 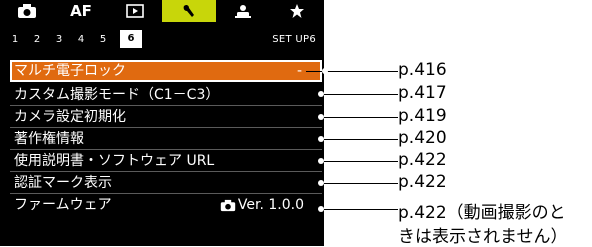 What do you see at coordinates (166, 117) in the screenshot?
I see `menu-item-reset-camera: カメラ設定初期化` at bounding box center [166, 117].